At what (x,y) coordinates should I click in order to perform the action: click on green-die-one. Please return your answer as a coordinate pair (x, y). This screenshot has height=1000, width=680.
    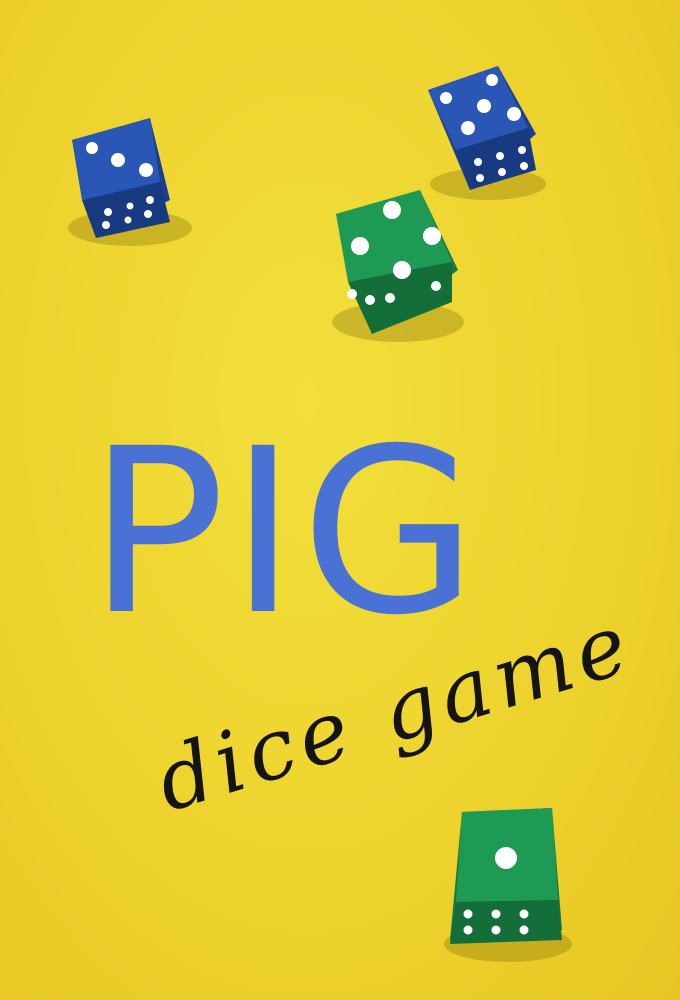
    Looking at the image, I should click on (508, 885).